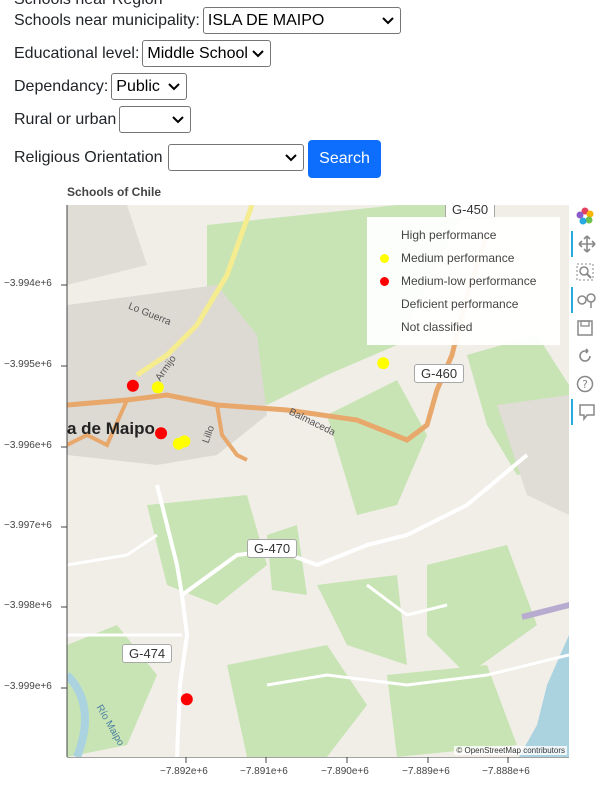 The image size is (603, 787). Describe the element at coordinates (111, 428) in the screenshot. I see `town-label: a de Maipo` at that location.